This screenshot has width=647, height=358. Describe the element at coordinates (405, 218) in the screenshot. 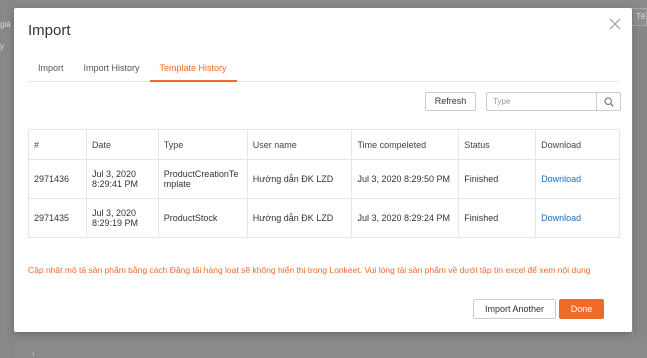

I see `cell-time-completed: Jul 3, 2020 8:29:24 PM` at that location.